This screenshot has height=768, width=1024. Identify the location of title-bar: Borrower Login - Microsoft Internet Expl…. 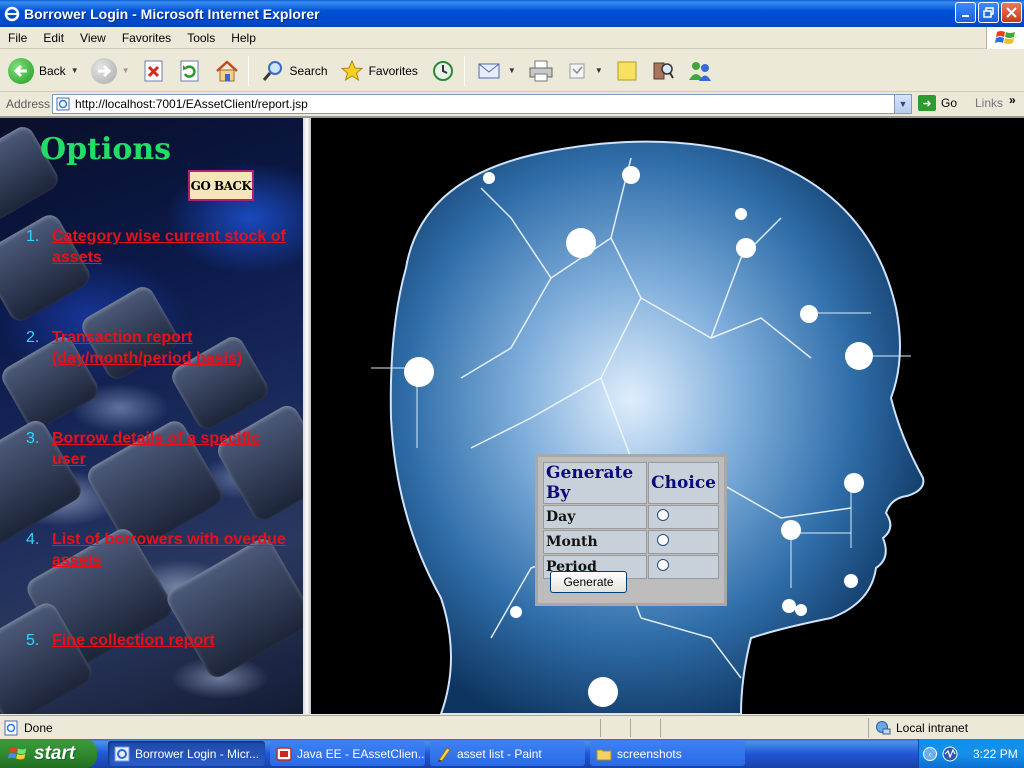
(512, 13).